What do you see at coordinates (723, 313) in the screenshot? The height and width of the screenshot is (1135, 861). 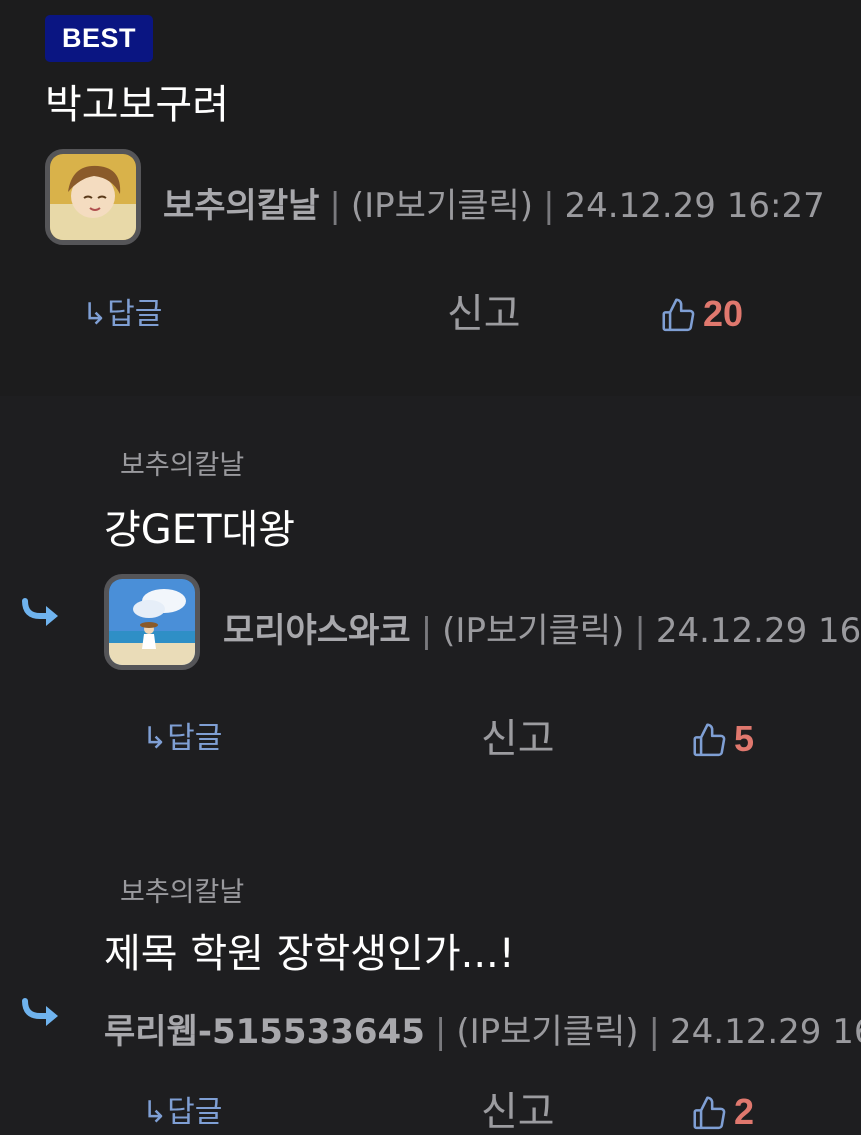 I see `like-count: 20` at bounding box center [723, 313].